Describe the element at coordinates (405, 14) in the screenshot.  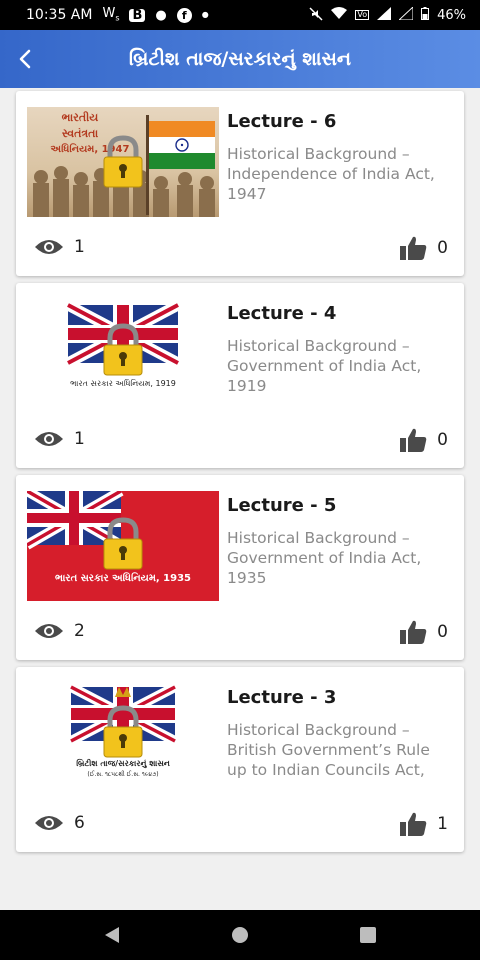
I see `signal-empty-icon` at that location.